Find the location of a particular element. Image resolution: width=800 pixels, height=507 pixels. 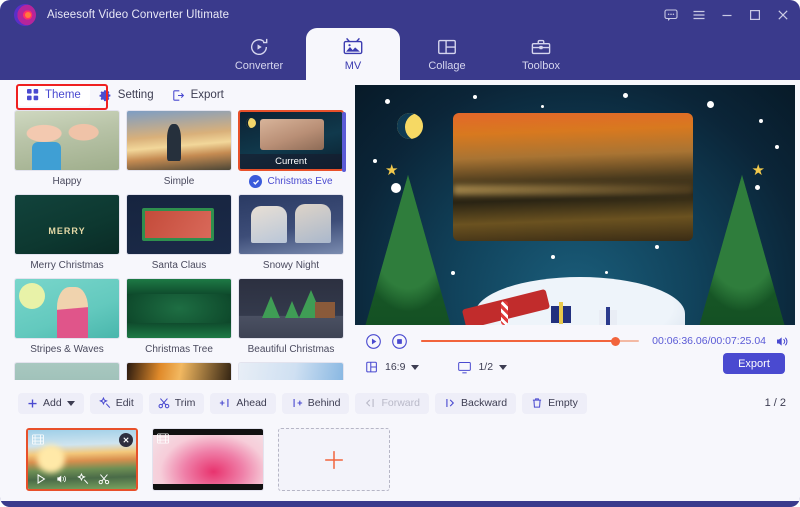

behind-button-label: Behind is located at coordinates (324, 403).